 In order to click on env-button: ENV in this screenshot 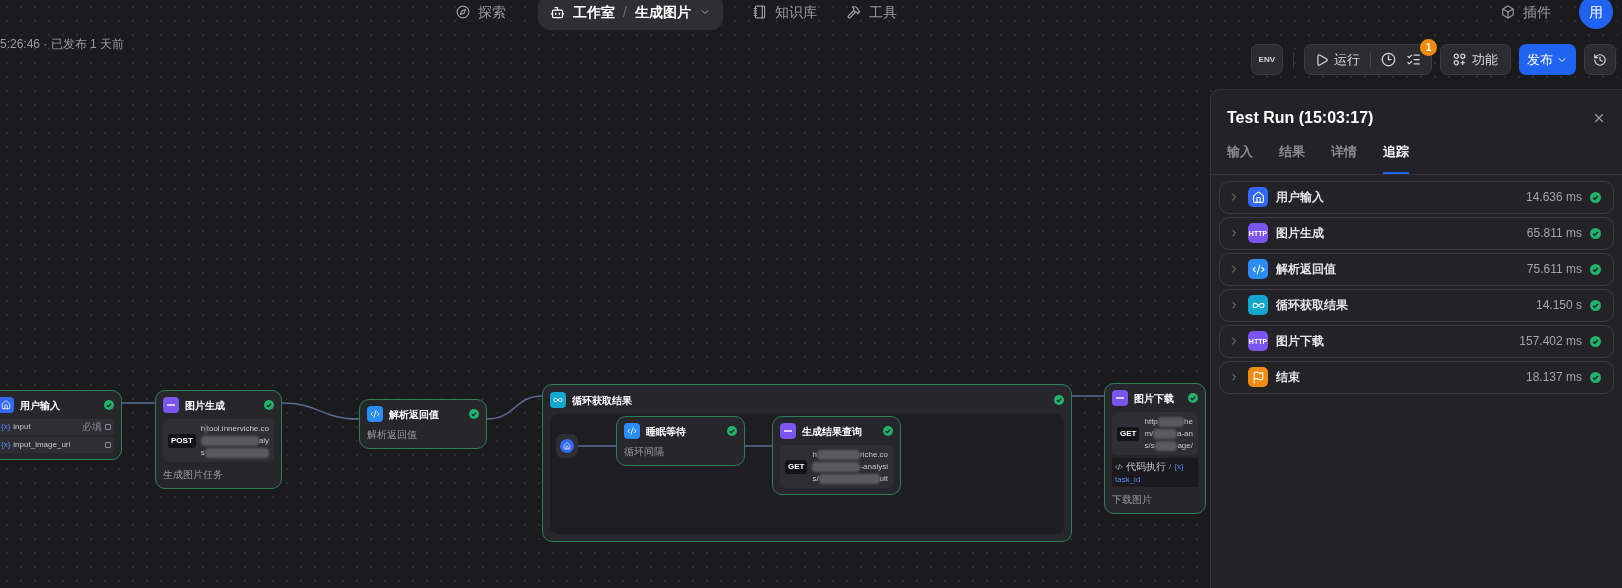, I will do `click(1266, 59)`.